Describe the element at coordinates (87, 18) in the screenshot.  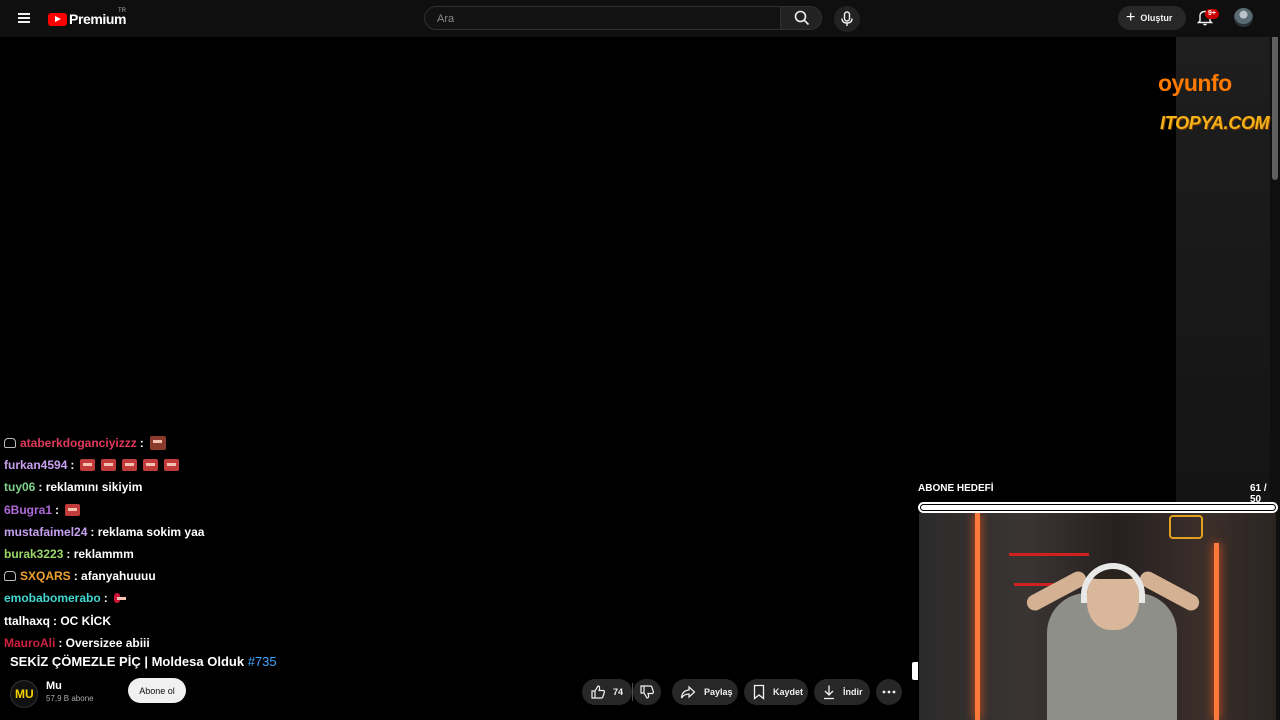
I see `youtube-premium-logo: Premium TR` at that location.